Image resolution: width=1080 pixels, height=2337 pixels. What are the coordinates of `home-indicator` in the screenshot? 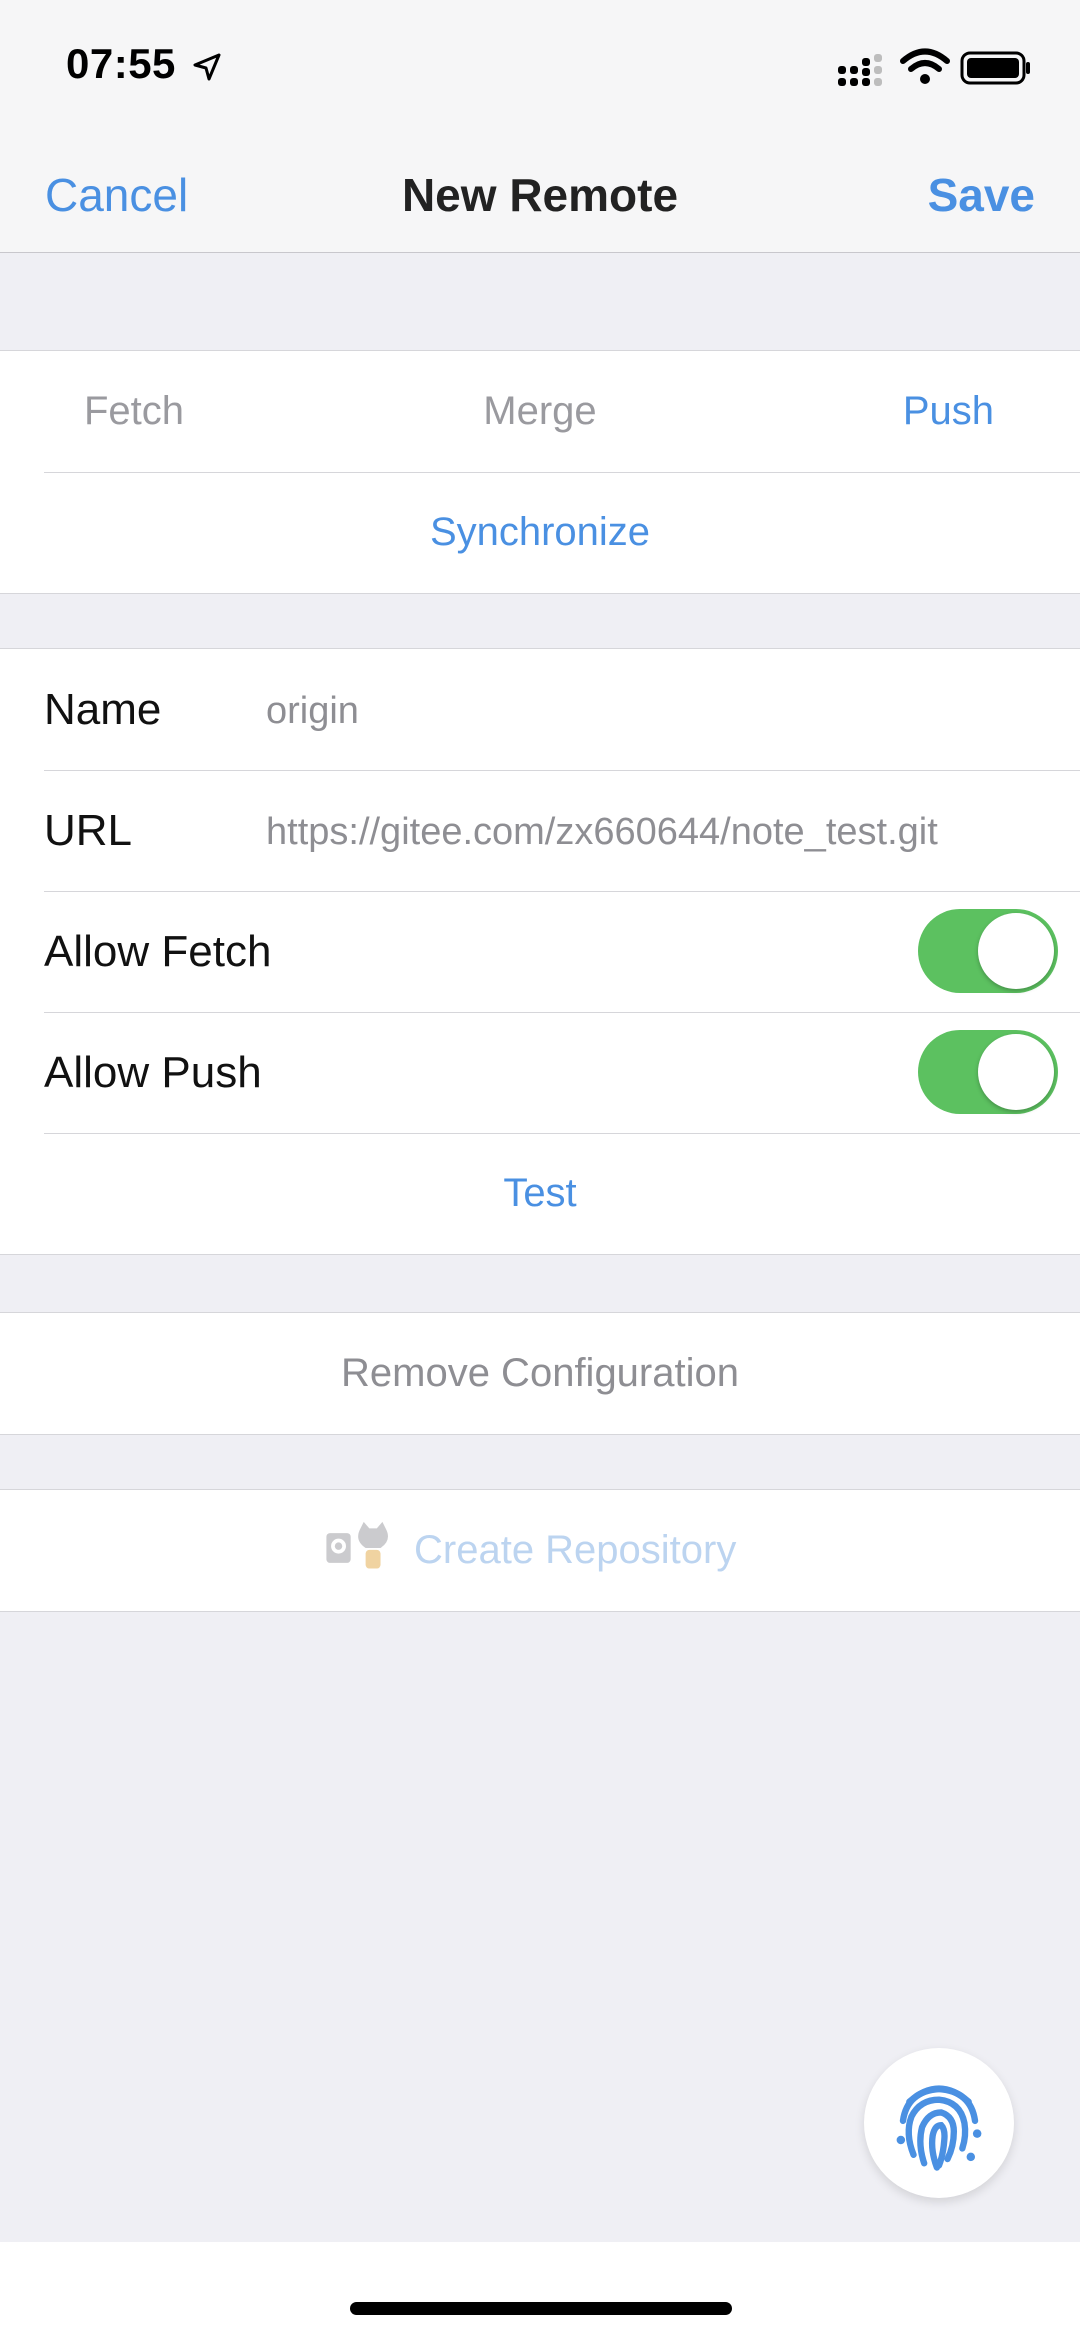 It's located at (541, 2308).